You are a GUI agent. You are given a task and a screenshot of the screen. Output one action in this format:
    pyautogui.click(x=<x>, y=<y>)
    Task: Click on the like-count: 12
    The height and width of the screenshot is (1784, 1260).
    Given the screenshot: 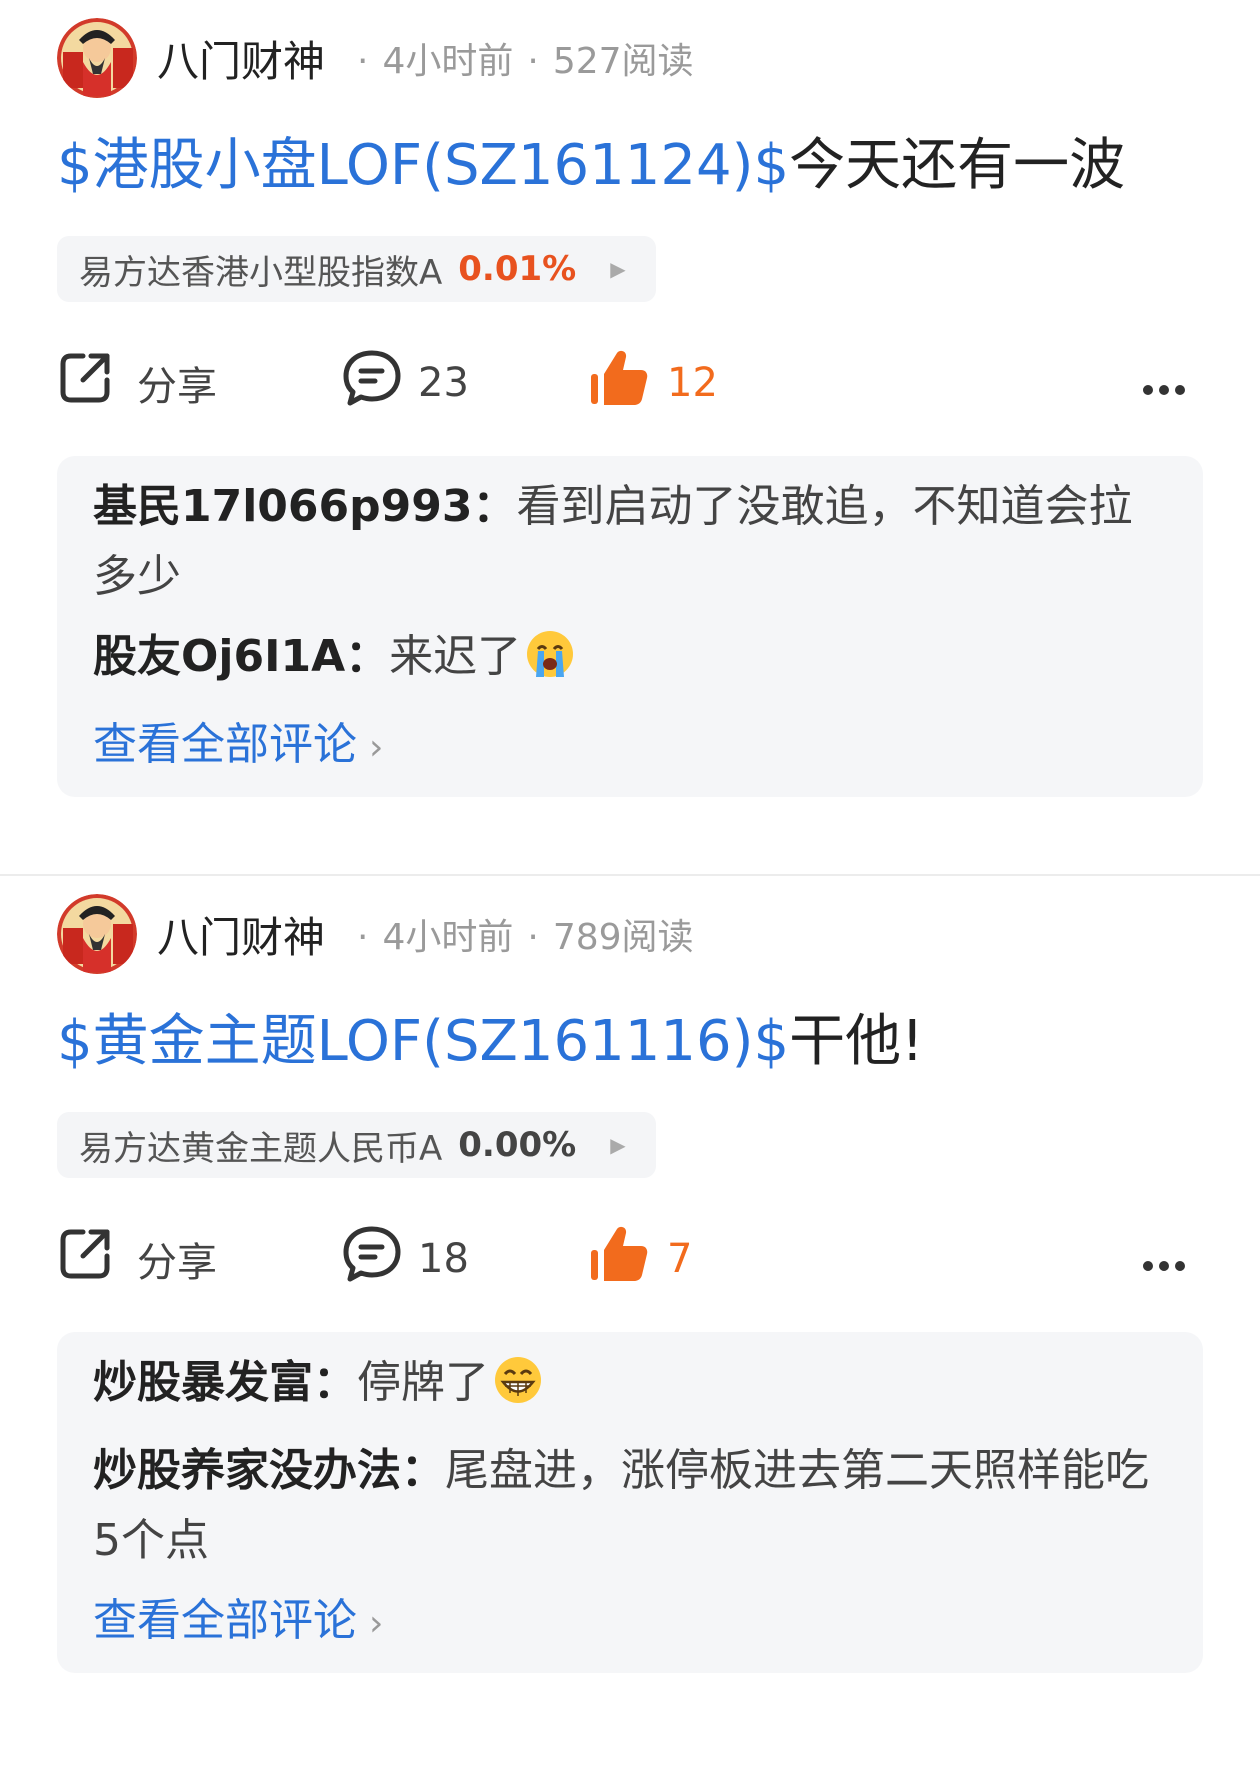 What is the action you would take?
    pyautogui.click(x=692, y=383)
    